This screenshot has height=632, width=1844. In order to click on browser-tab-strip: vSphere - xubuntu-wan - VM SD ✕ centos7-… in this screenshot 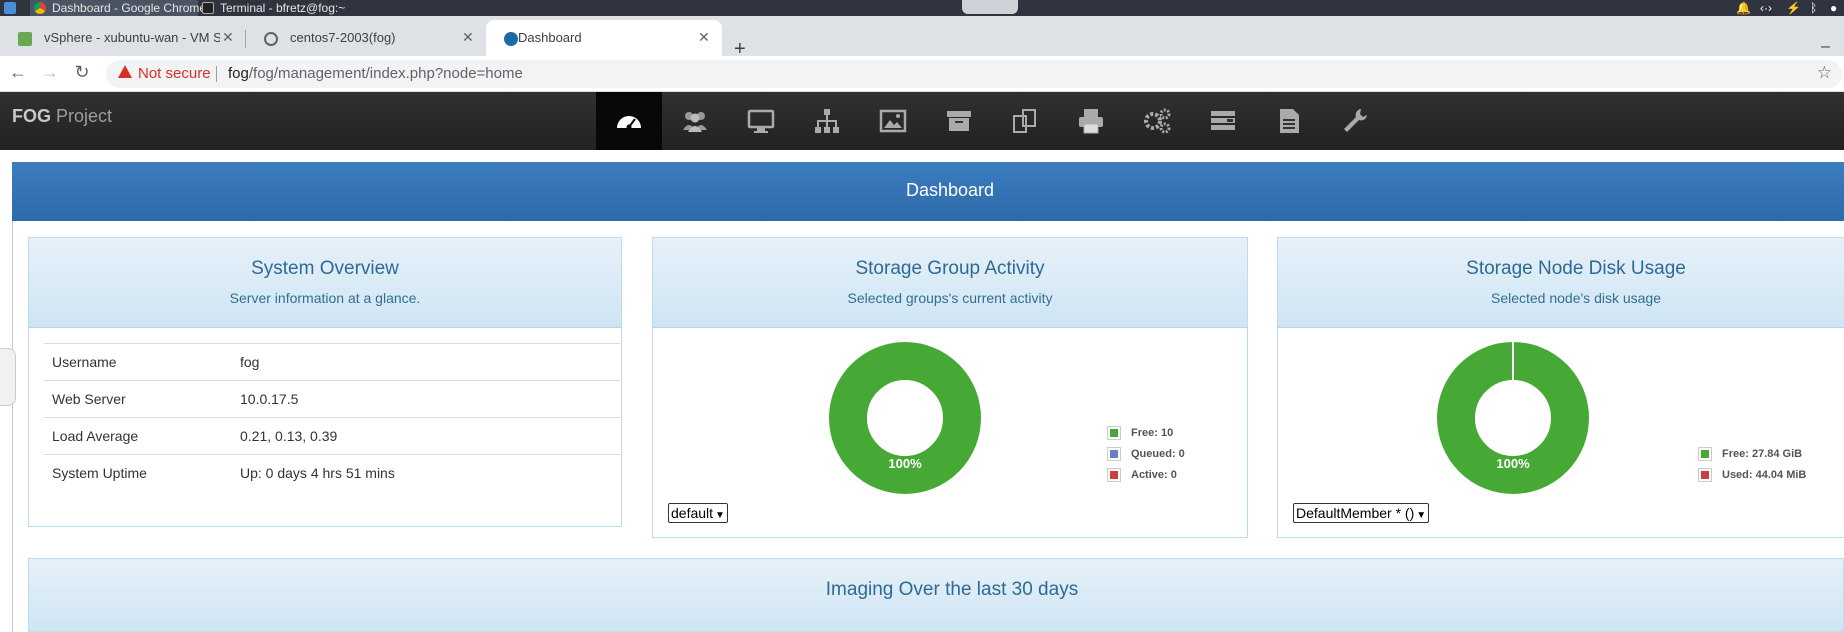, I will do `click(922, 38)`.